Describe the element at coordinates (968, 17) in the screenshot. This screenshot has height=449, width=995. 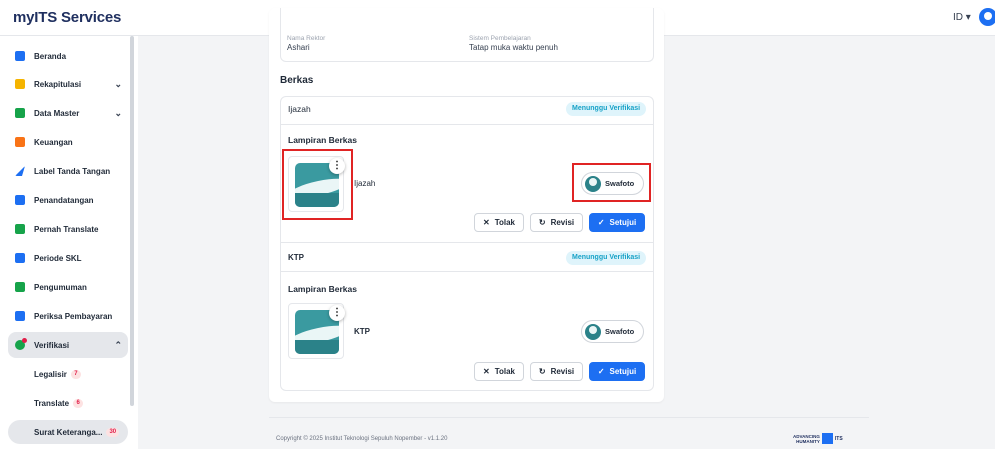
I see `chevron-down-icon: ▾` at that location.